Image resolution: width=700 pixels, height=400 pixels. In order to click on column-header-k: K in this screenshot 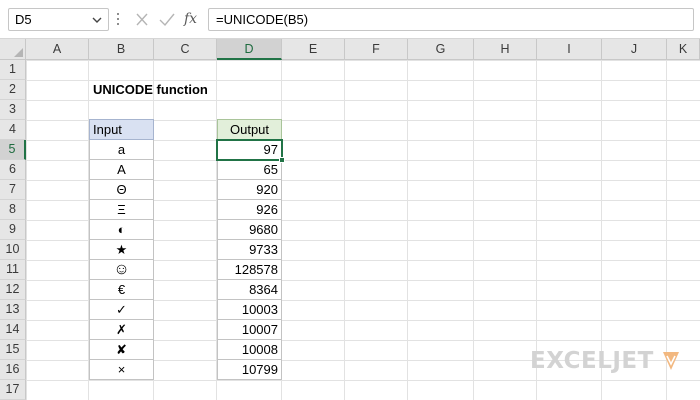, I will do `click(683, 49)`.